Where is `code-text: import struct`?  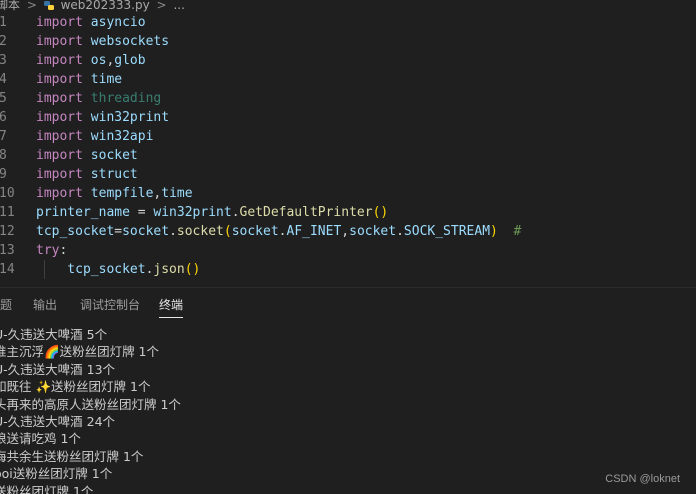
code-text: import struct is located at coordinates (87, 174).